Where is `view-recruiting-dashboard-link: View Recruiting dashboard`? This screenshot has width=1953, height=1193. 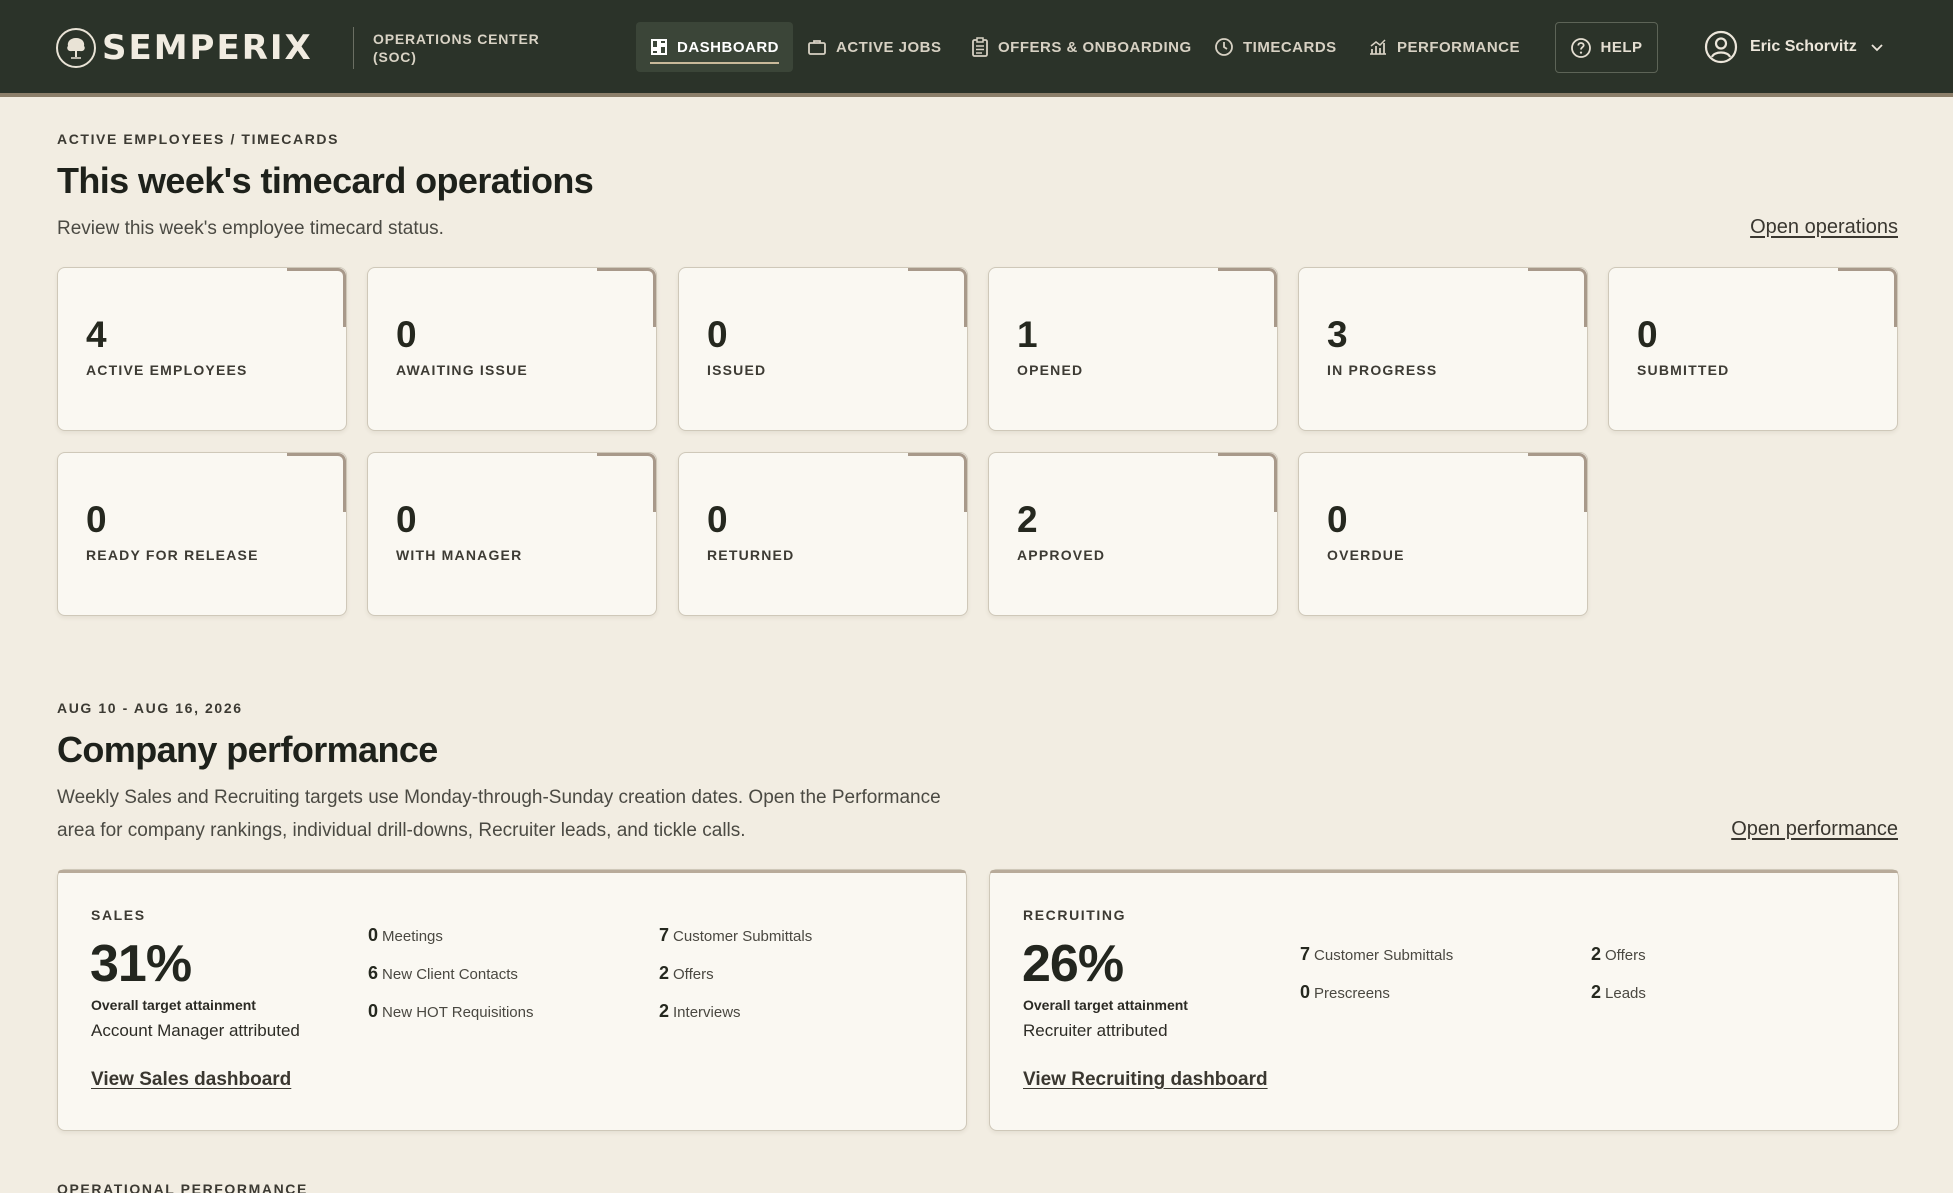
view-recruiting-dashboard-link: View Recruiting dashboard is located at coordinates (1145, 1080).